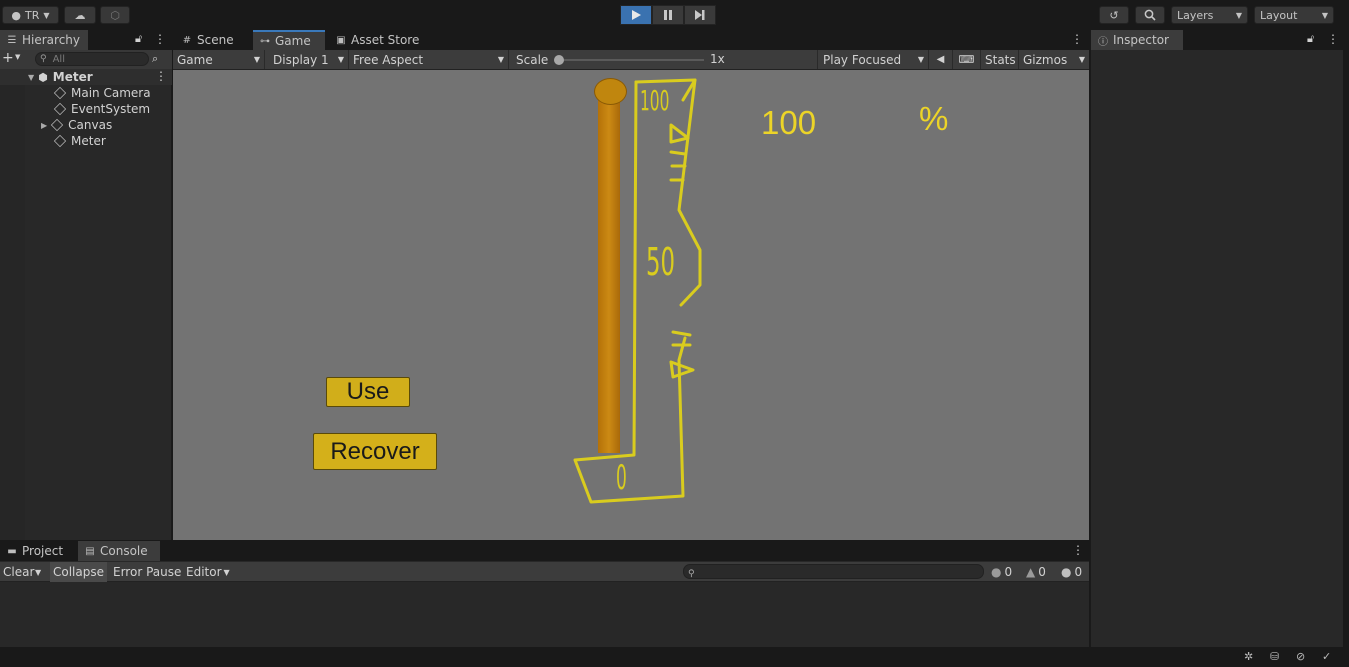  I want to click on tab-project: ▬ Project, so click(39, 551).